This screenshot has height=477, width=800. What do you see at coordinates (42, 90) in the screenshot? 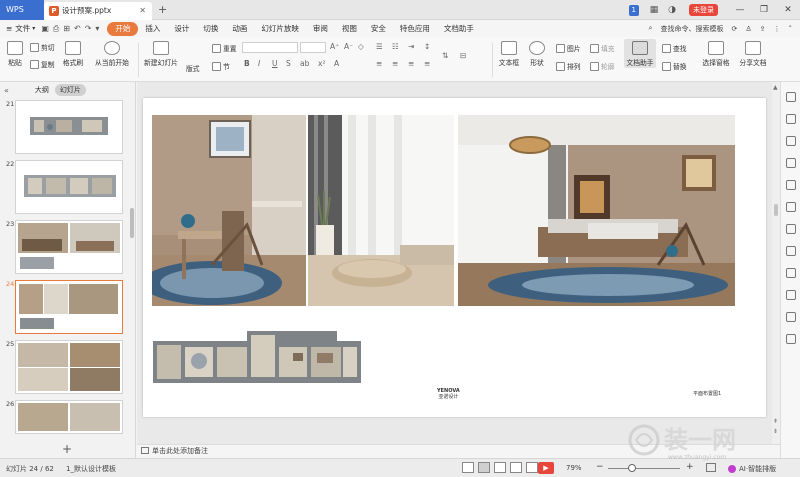
I see `tab-outline: 大纲` at bounding box center [42, 90].